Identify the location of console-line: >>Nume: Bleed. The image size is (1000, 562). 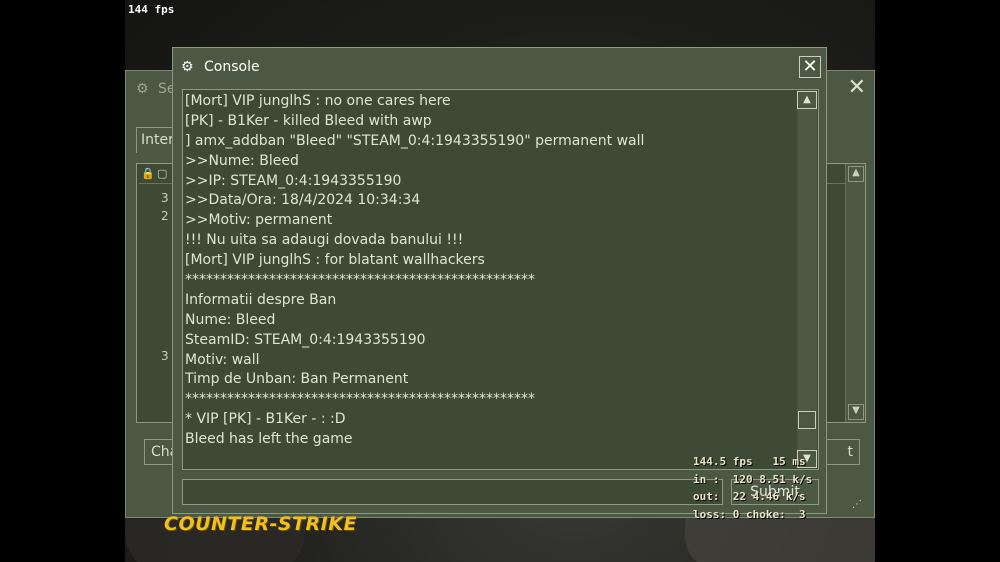
(242, 160).